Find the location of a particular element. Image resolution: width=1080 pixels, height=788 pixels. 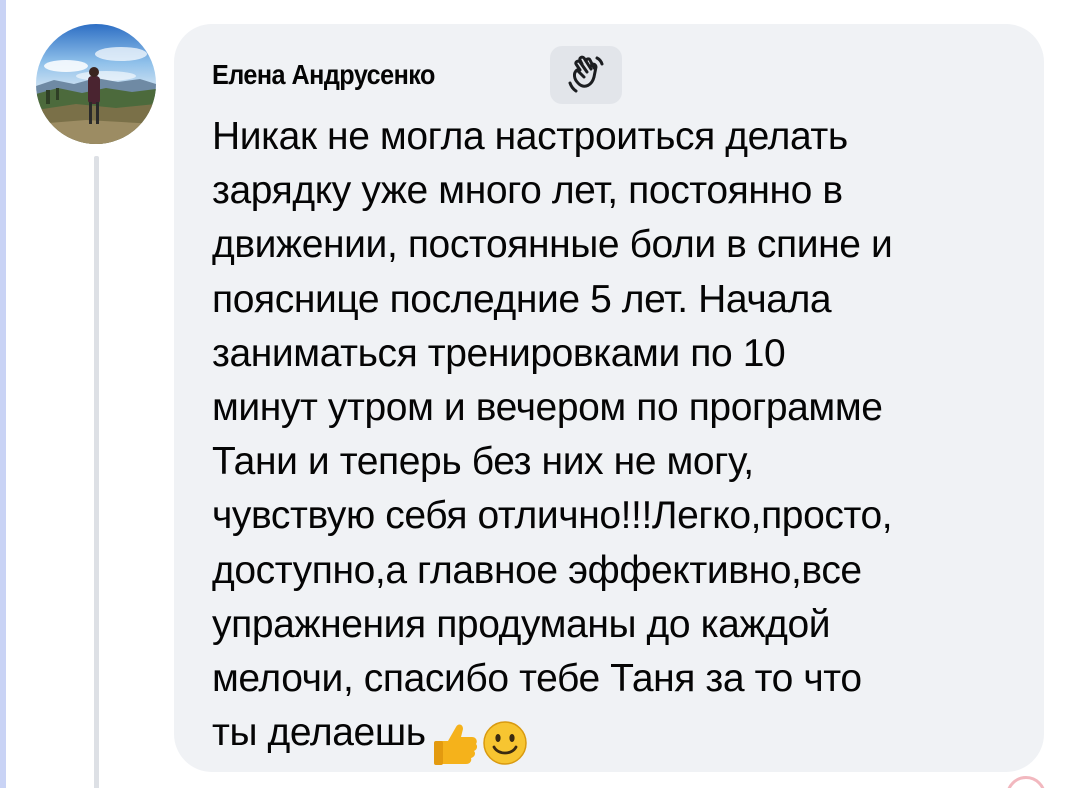

author-row: Елена Андрусенко is located at coordinates (417, 75).